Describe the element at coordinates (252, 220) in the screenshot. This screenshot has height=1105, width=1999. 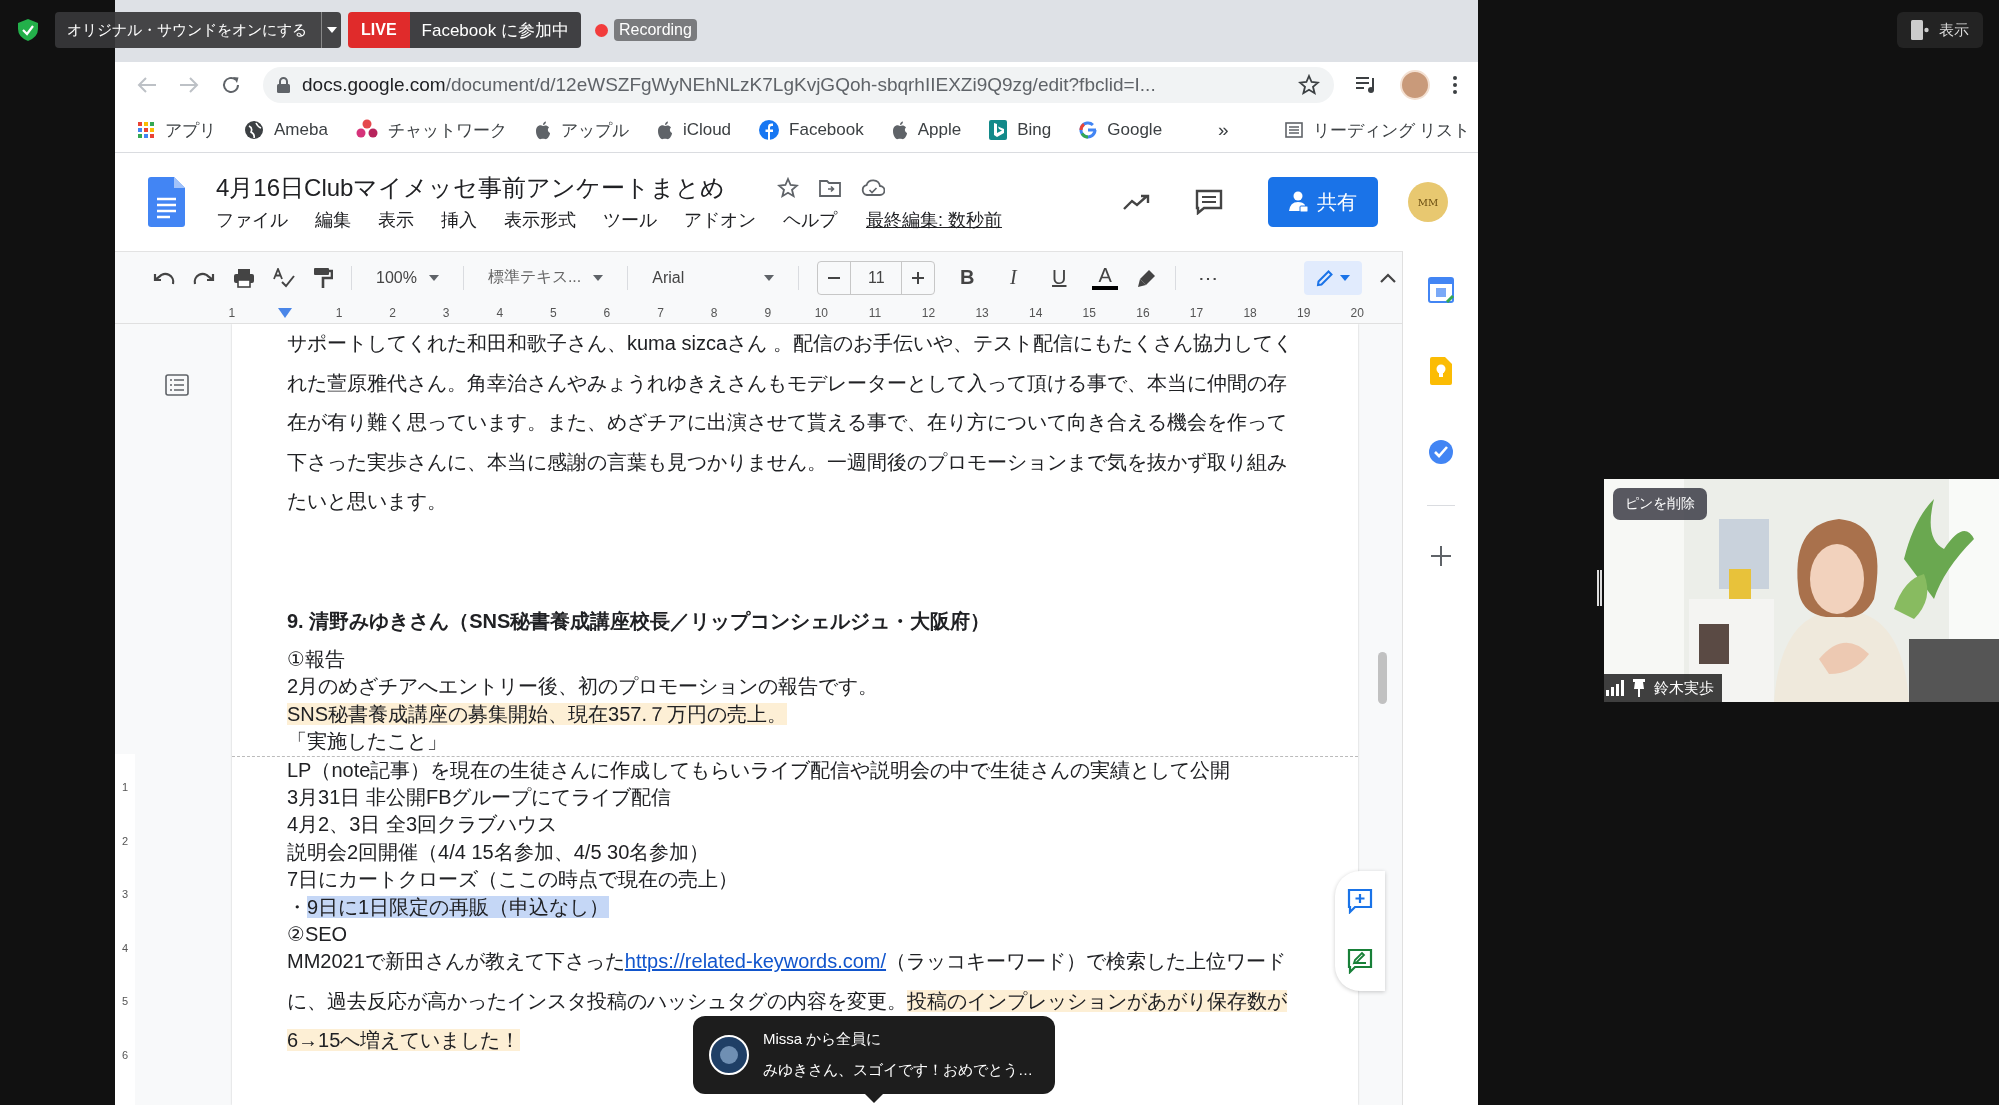
I see `menu-item: ファイル` at that location.